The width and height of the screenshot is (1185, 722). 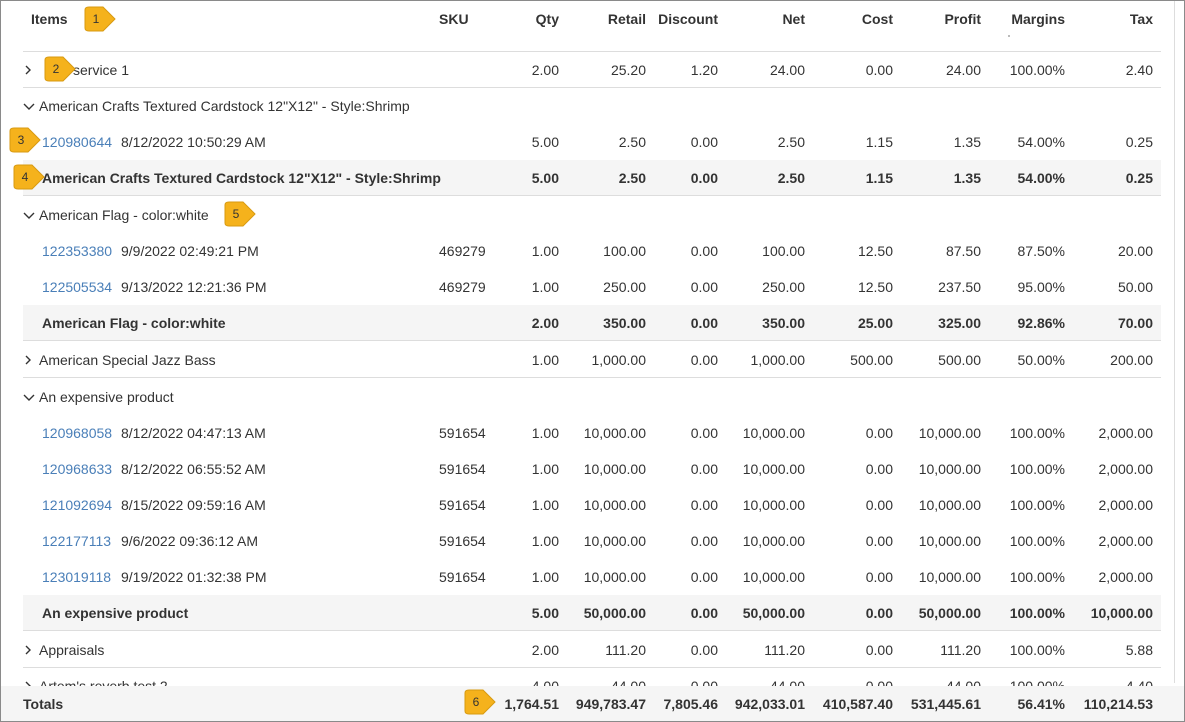 What do you see at coordinates (59, 69) in the screenshot?
I see `callout-badge-2: 2` at bounding box center [59, 69].